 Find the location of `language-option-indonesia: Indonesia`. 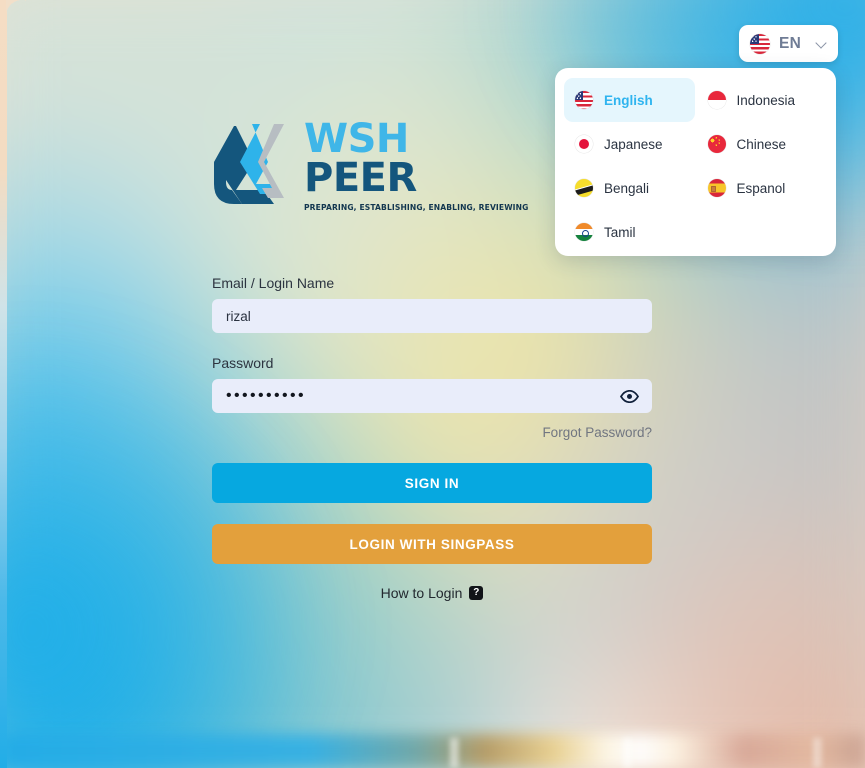

language-option-indonesia: Indonesia is located at coordinates (762, 100).